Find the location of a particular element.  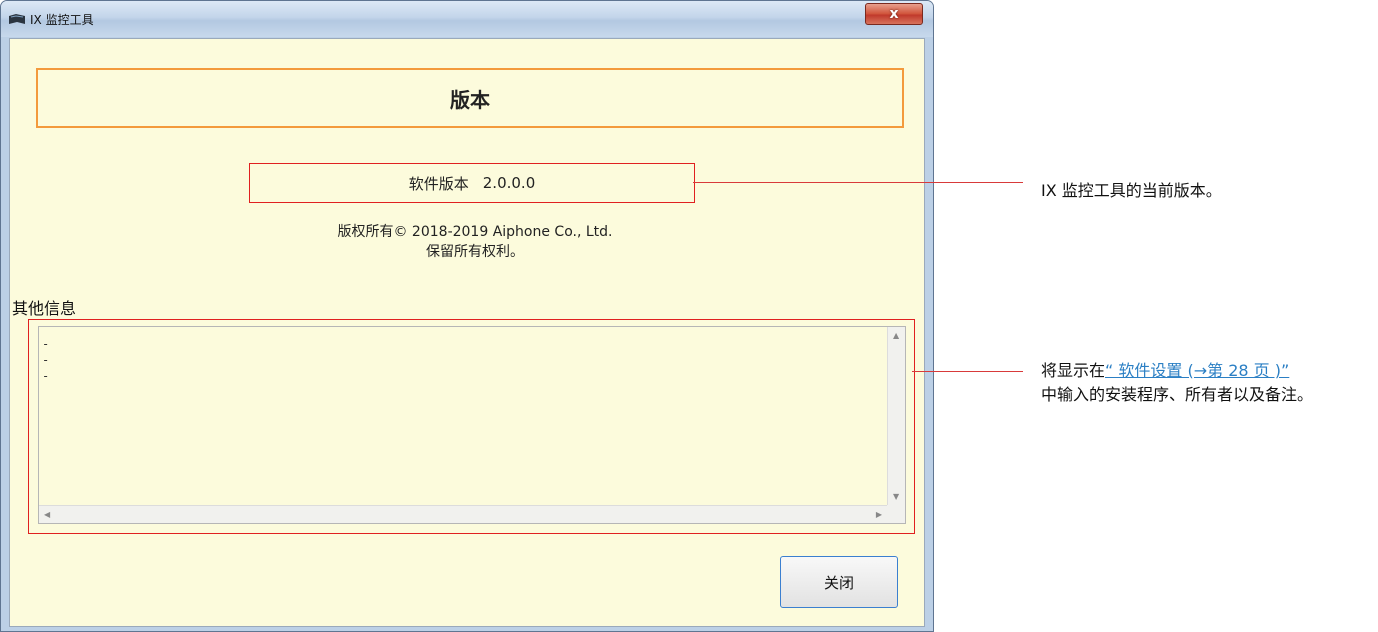

other-info-content: - - - is located at coordinates (45, 360).